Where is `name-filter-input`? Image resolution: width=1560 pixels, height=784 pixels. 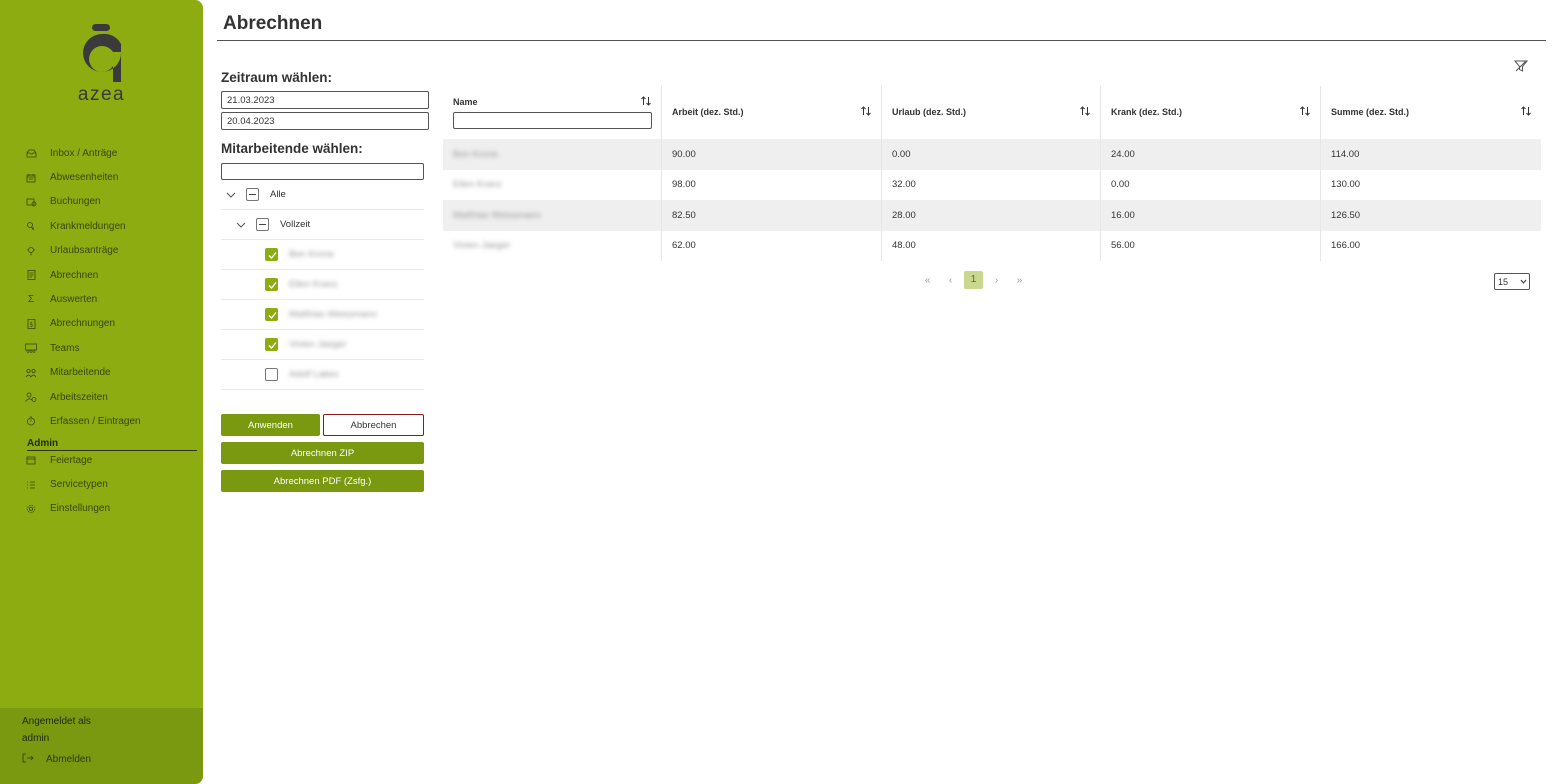 name-filter-input is located at coordinates (552, 120).